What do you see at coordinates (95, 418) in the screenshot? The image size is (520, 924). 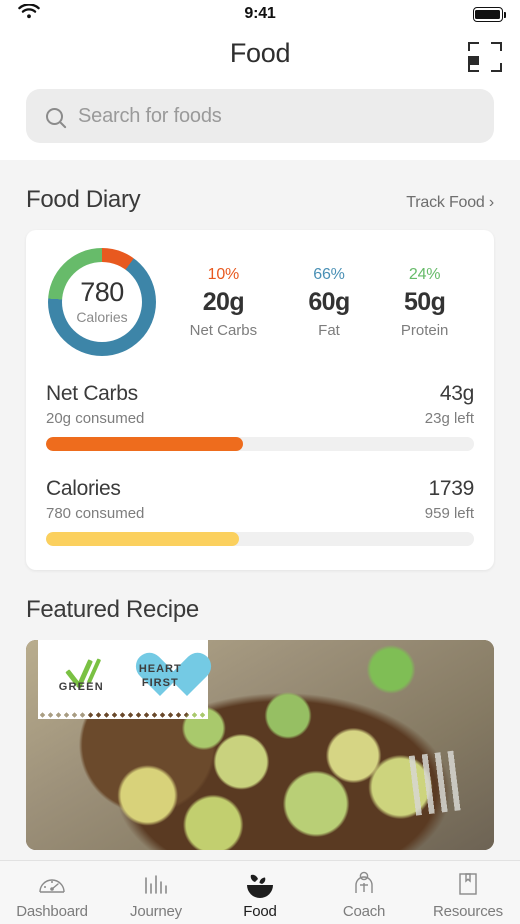 I see `progress-consumed: 20g consumed` at bounding box center [95, 418].